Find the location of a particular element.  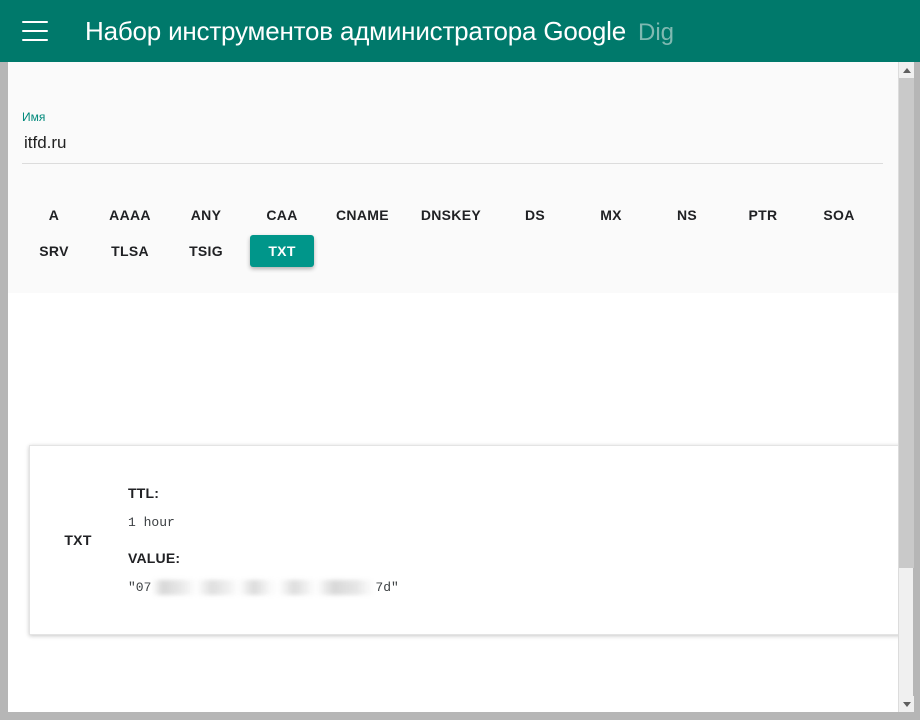

chevron-up-icon is located at coordinates (906, 70).